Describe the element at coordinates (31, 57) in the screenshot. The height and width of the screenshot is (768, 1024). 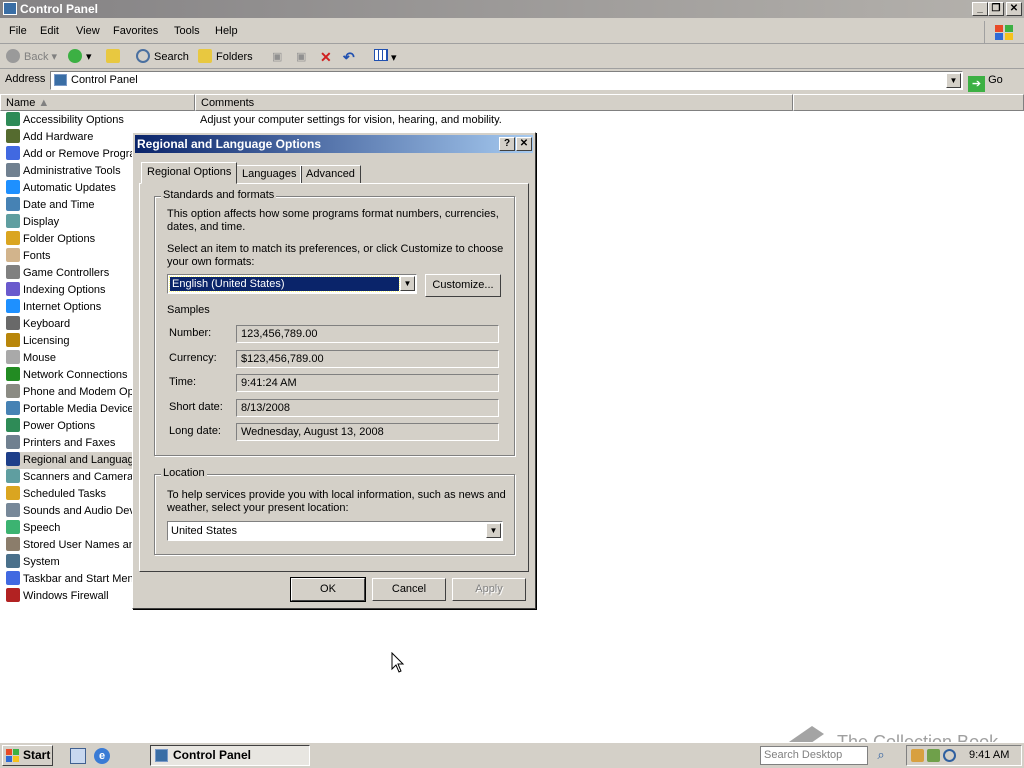
I see `back-button: Back ▾` at that location.